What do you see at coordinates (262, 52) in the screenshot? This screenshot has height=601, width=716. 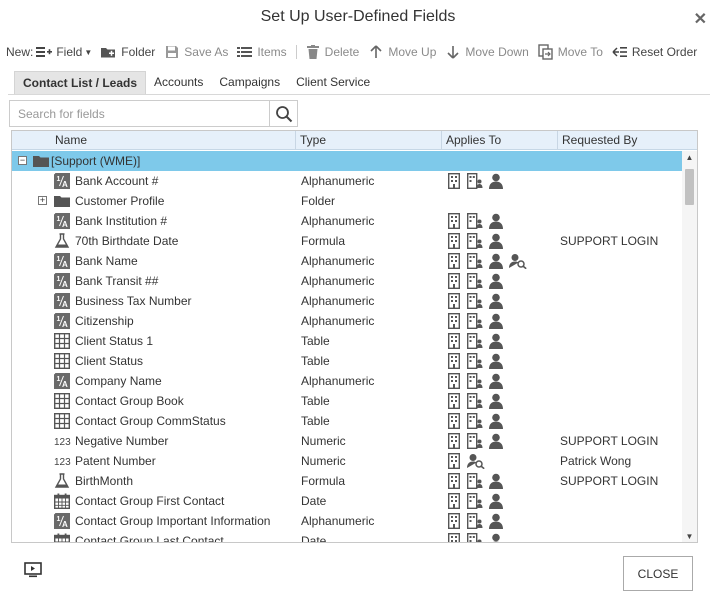 I see `items-button: Items` at bounding box center [262, 52].